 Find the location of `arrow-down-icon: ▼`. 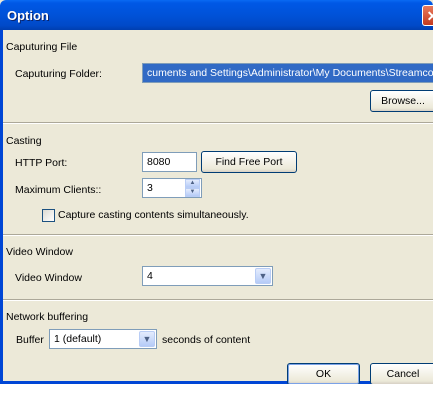

arrow-down-icon: ▼ is located at coordinates (192, 192).